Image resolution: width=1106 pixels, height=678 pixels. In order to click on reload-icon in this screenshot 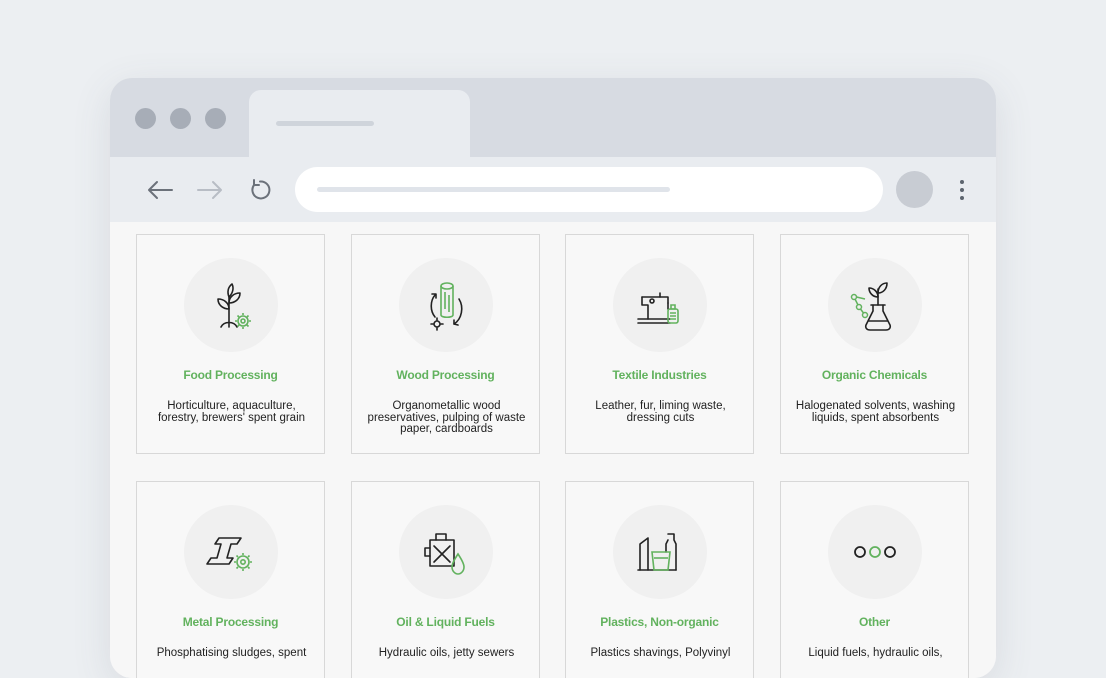, I will do `click(261, 189)`.